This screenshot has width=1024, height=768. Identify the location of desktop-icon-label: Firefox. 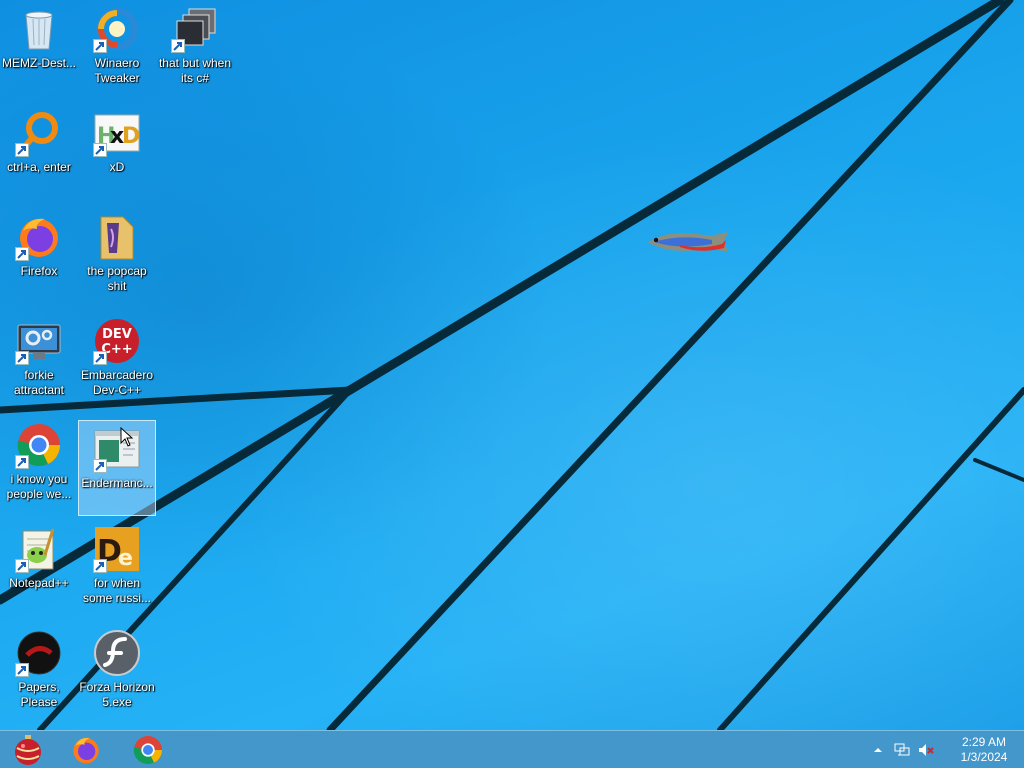
(39, 271).